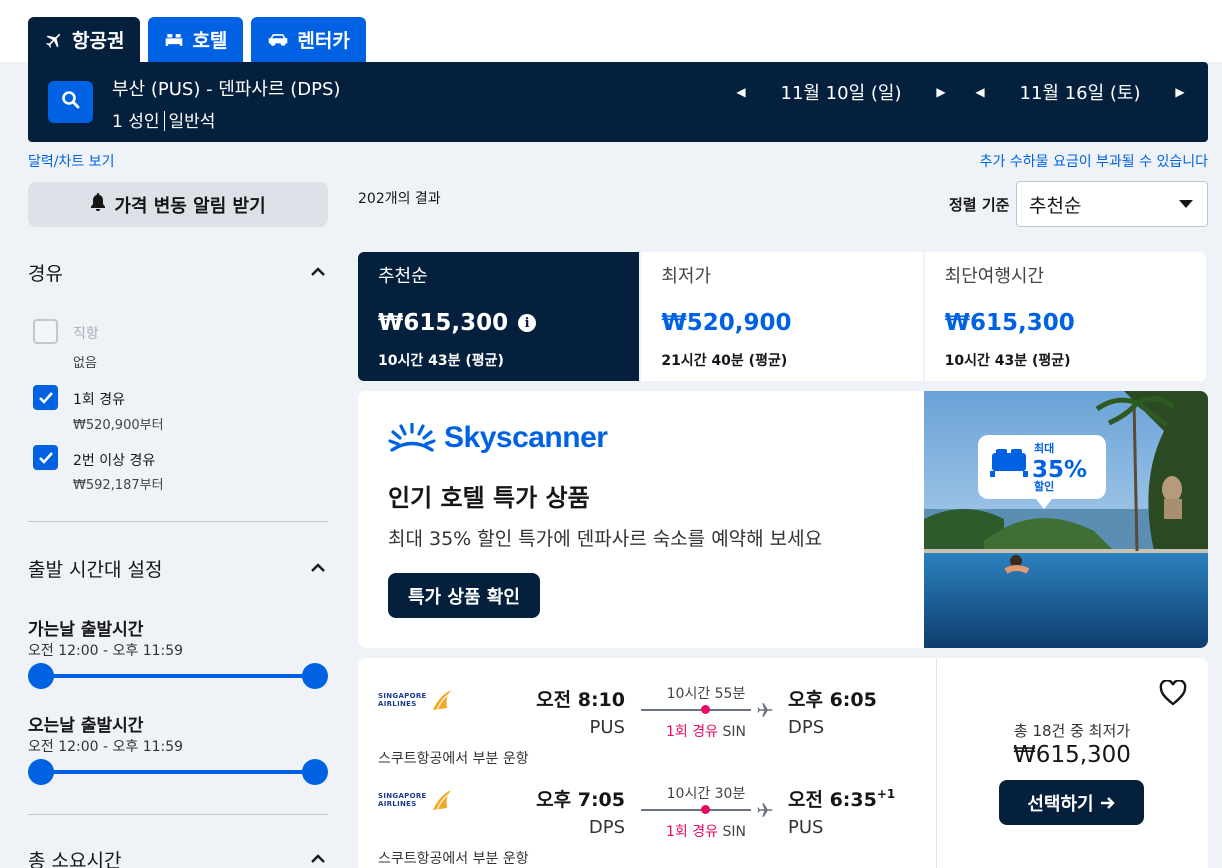  What do you see at coordinates (106, 747) in the screenshot?
I see `return-time-range: 오전 12:00 - 오후 11:59` at bounding box center [106, 747].